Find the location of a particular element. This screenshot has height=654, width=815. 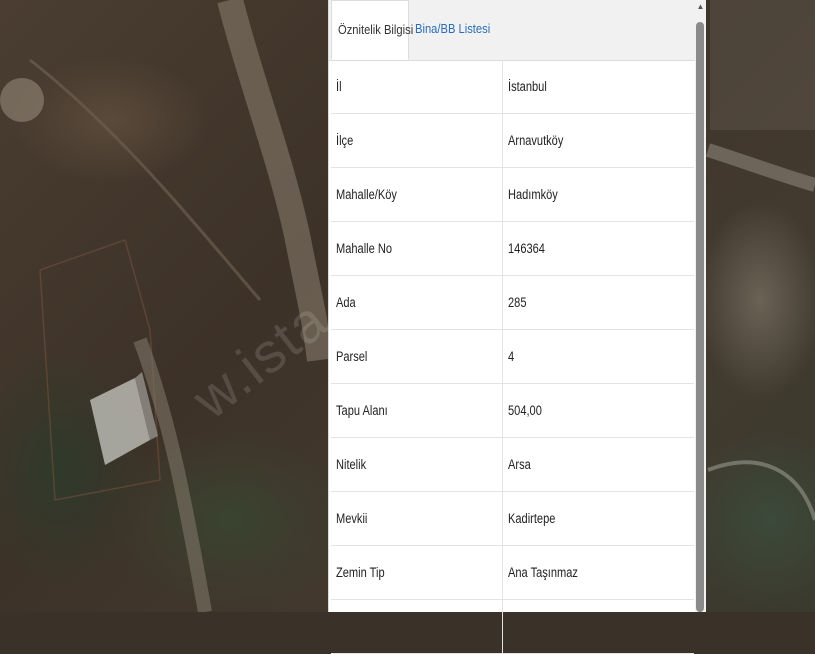

attribute-key is located at coordinates (417, 626).